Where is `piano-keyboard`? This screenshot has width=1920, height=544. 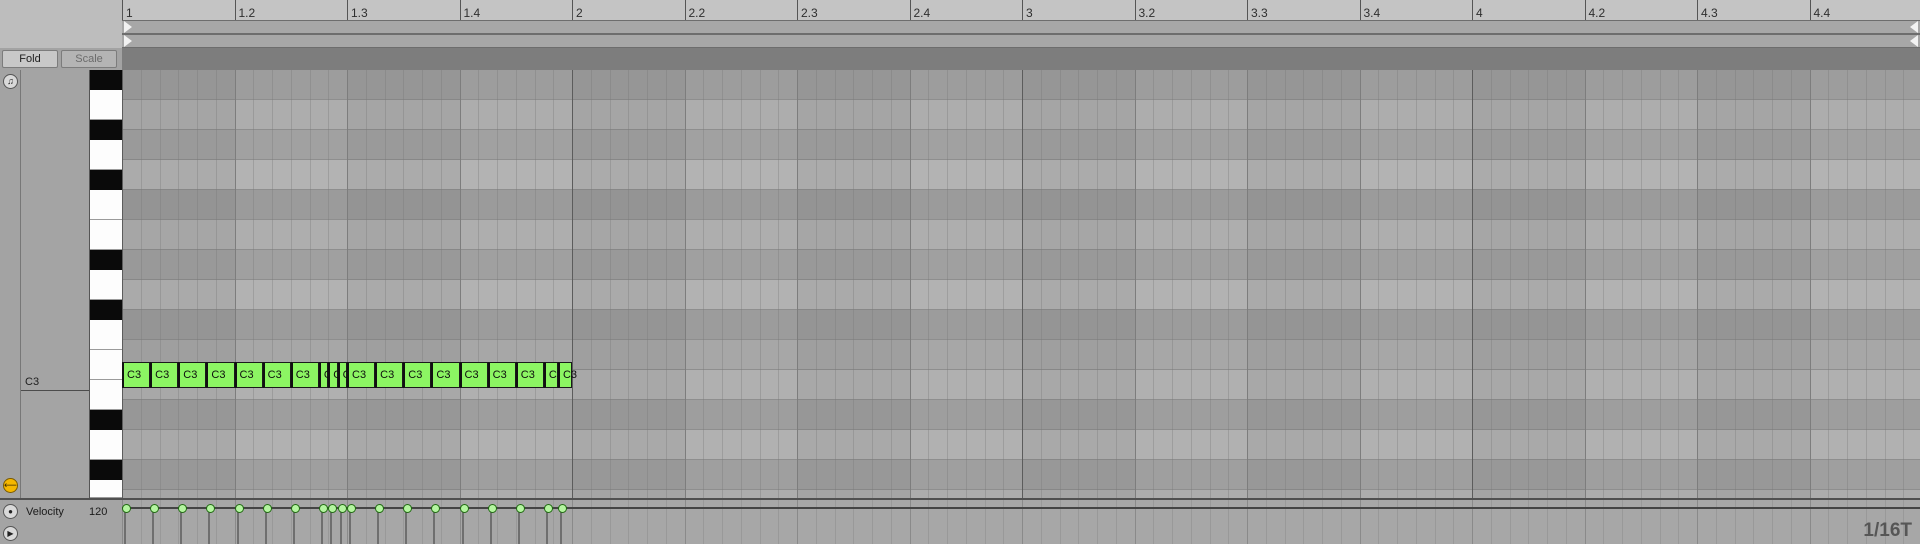 piano-keyboard is located at coordinates (106, 284).